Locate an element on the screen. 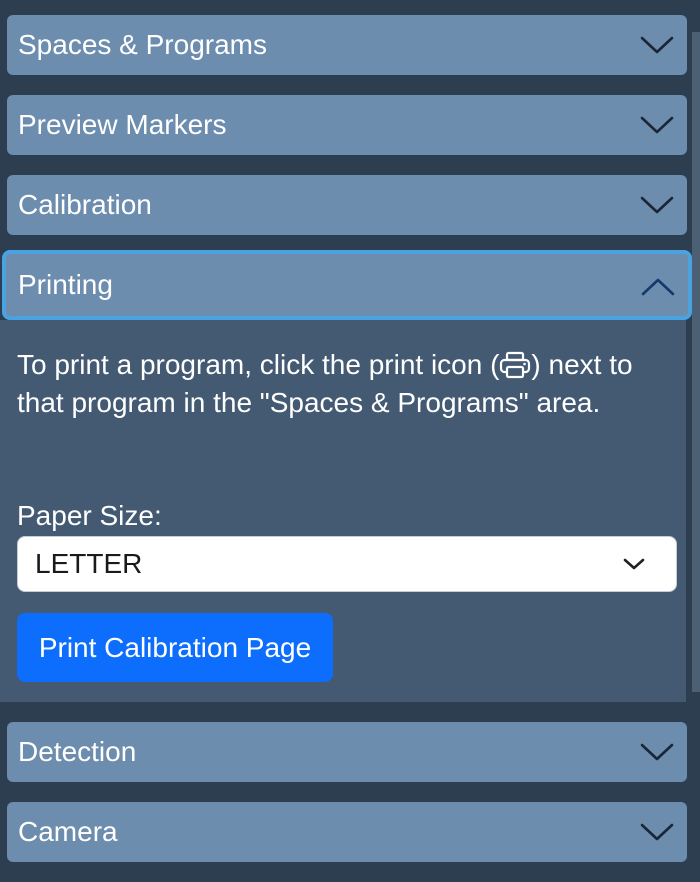  print-calibration-page-button: Print Calibration Page is located at coordinates (175, 647).